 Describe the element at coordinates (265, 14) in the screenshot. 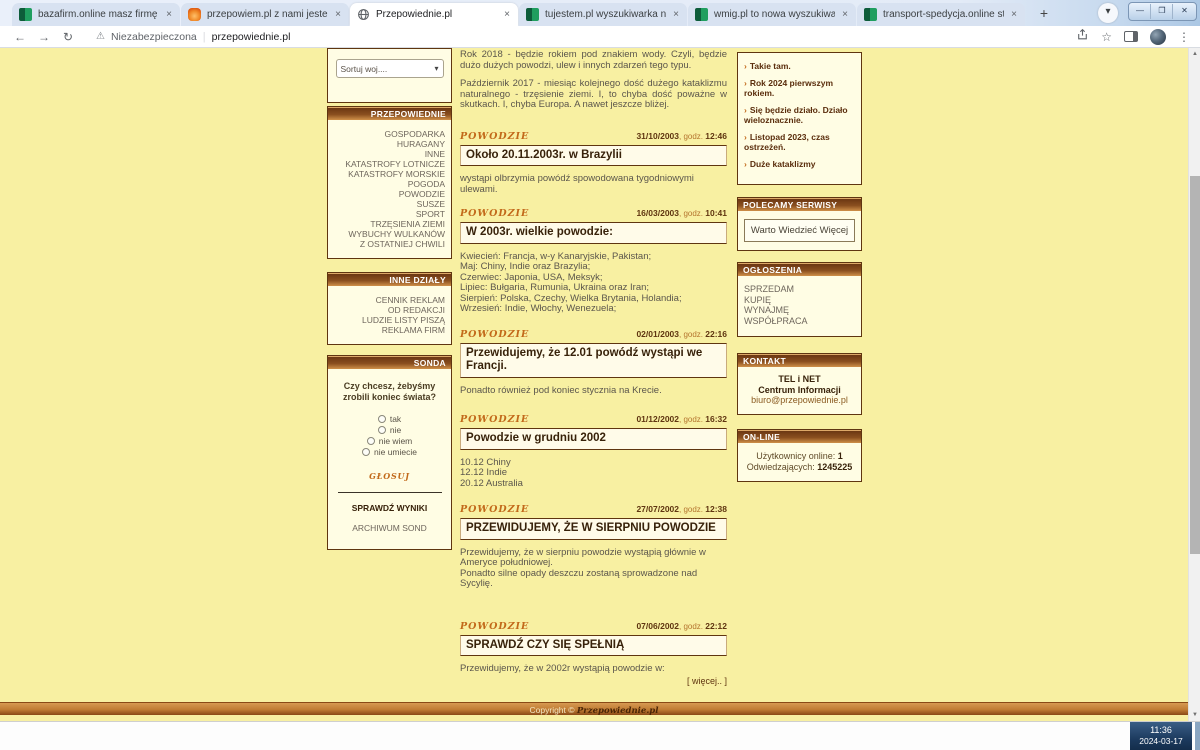

I see `tab-przepowiem: przepowiem.pl z nami jesteś zna ×` at that location.